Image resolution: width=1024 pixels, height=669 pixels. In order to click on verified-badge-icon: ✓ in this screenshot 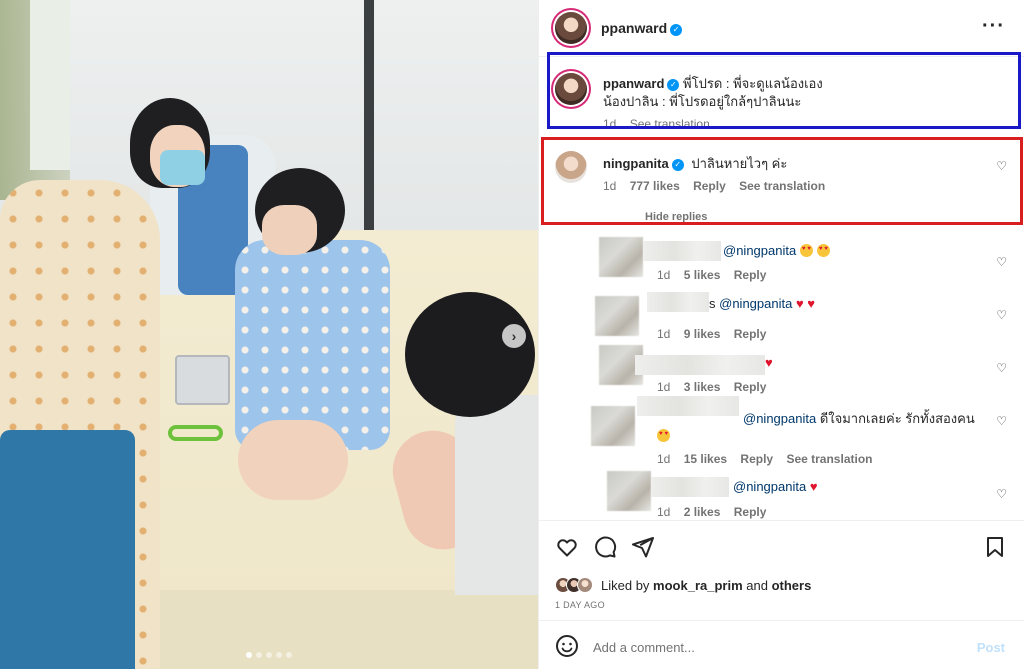, I will do `click(676, 30)`.